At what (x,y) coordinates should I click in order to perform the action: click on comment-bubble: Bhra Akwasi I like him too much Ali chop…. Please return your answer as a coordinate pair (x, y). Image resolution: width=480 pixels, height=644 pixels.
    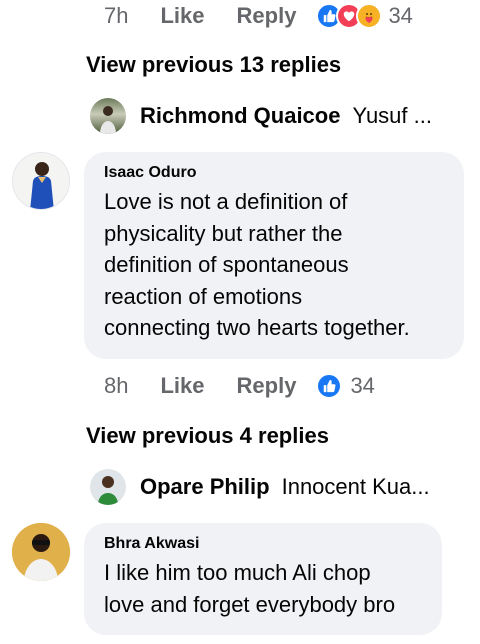
    Looking at the image, I should click on (263, 579).